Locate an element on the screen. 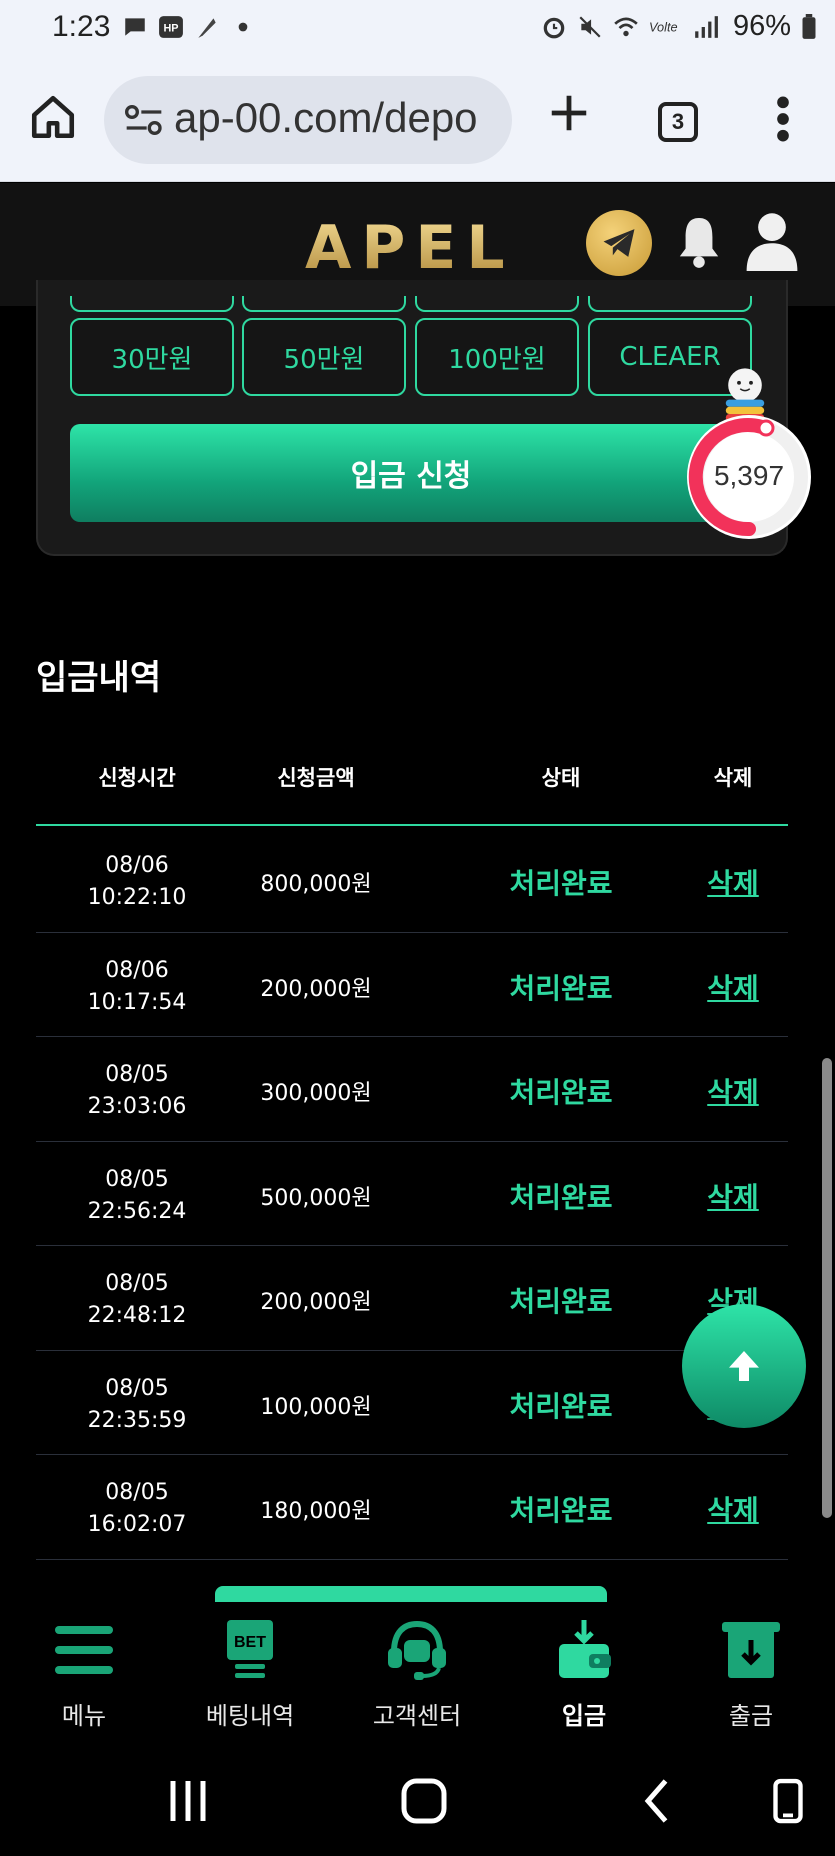 This screenshot has width=835, height=1856. battery-percent: 96% is located at coordinates (761, 26).